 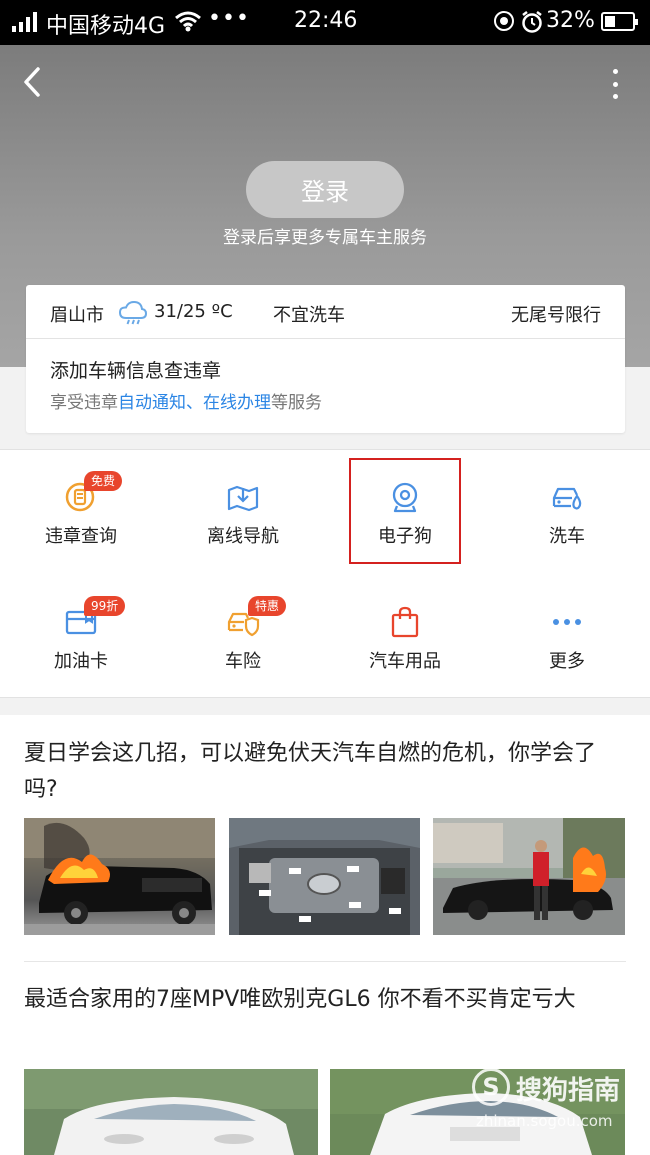 What do you see at coordinates (568, 1091) in the screenshot?
I see `watermark-name: 搜狗指南` at bounding box center [568, 1091].